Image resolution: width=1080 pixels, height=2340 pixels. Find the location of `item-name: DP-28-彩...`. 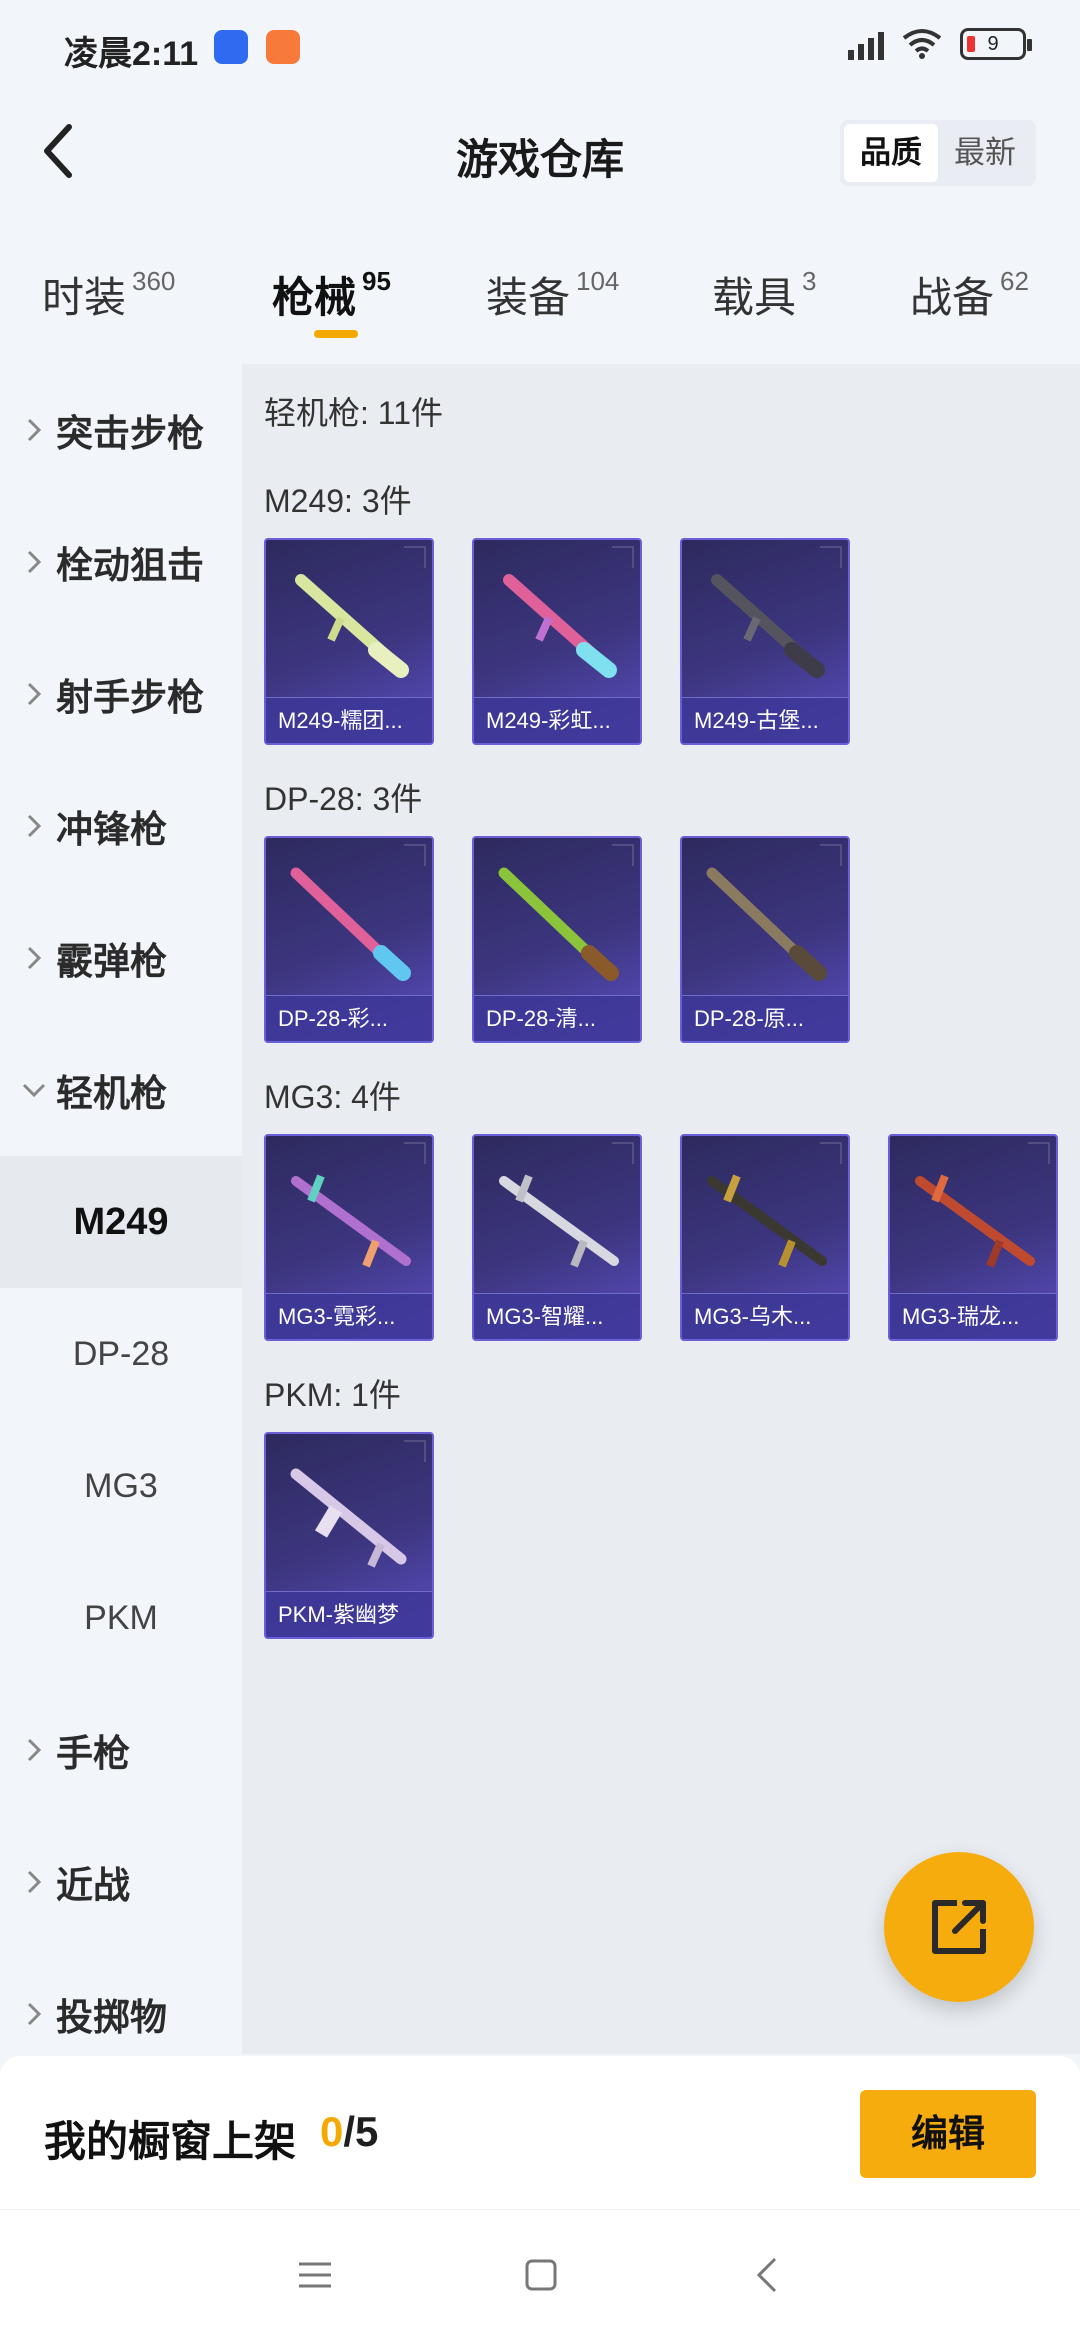

item-name: DP-28-彩... is located at coordinates (349, 1018).